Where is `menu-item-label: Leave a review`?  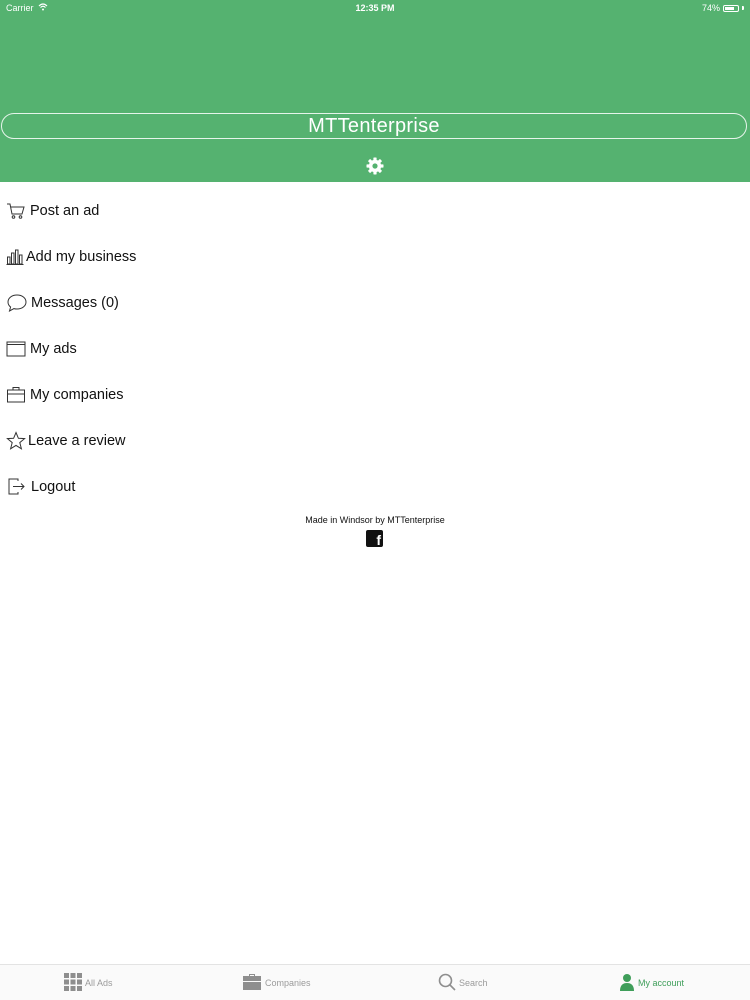
menu-item-label: Leave a review is located at coordinates (77, 441).